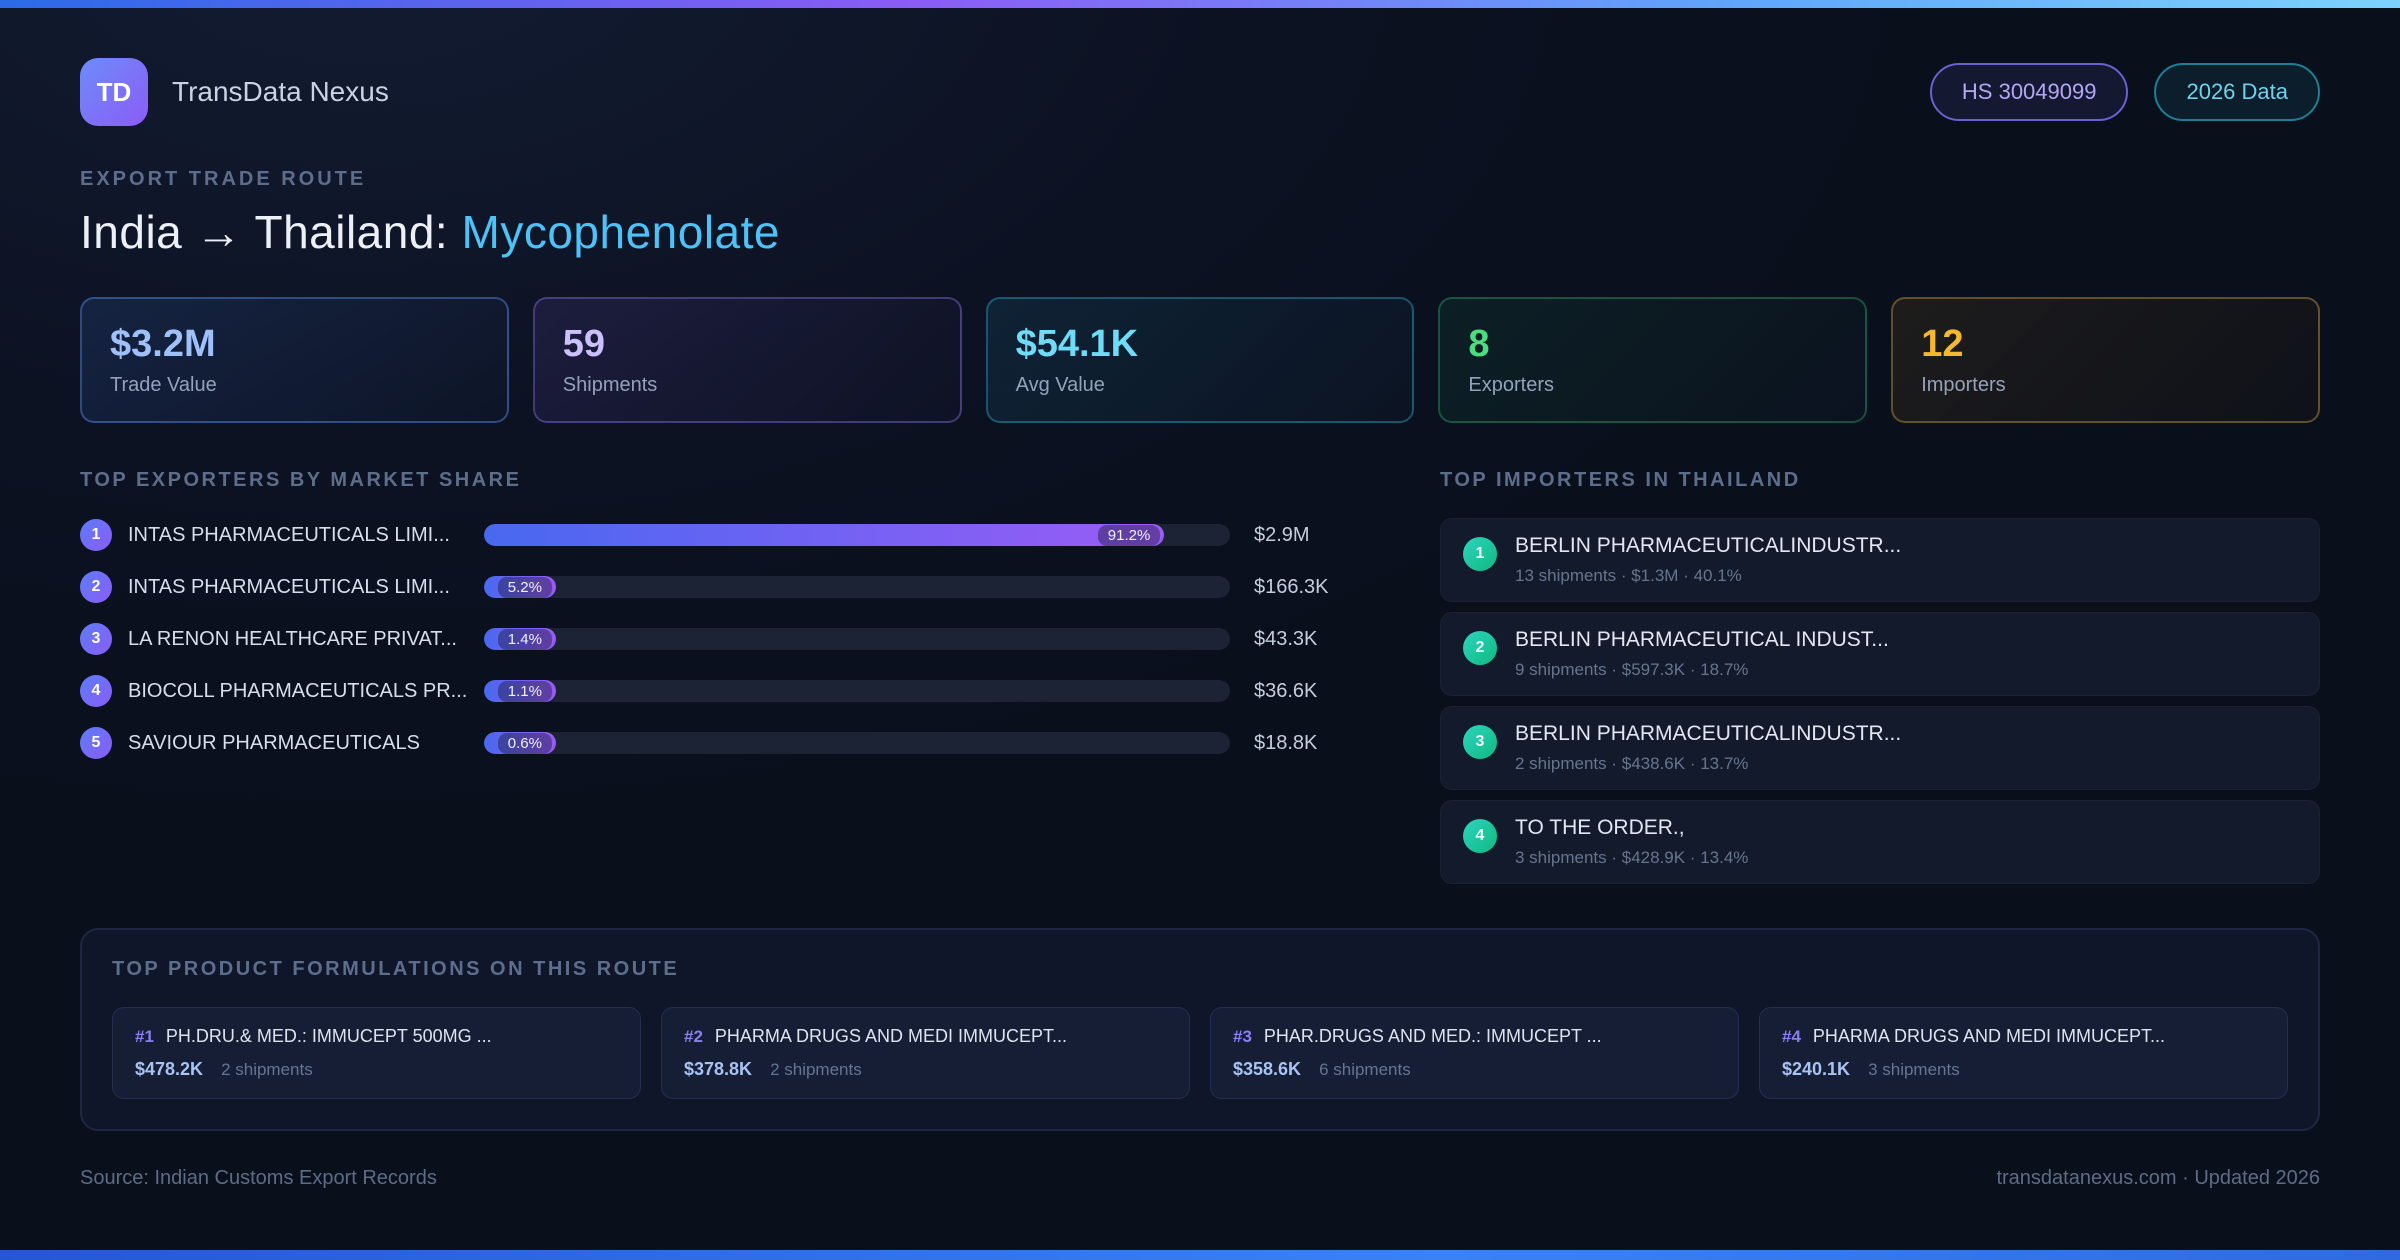  Describe the element at coordinates (524, 639) in the screenshot. I see `market-share-percent: 1.4%` at that location.